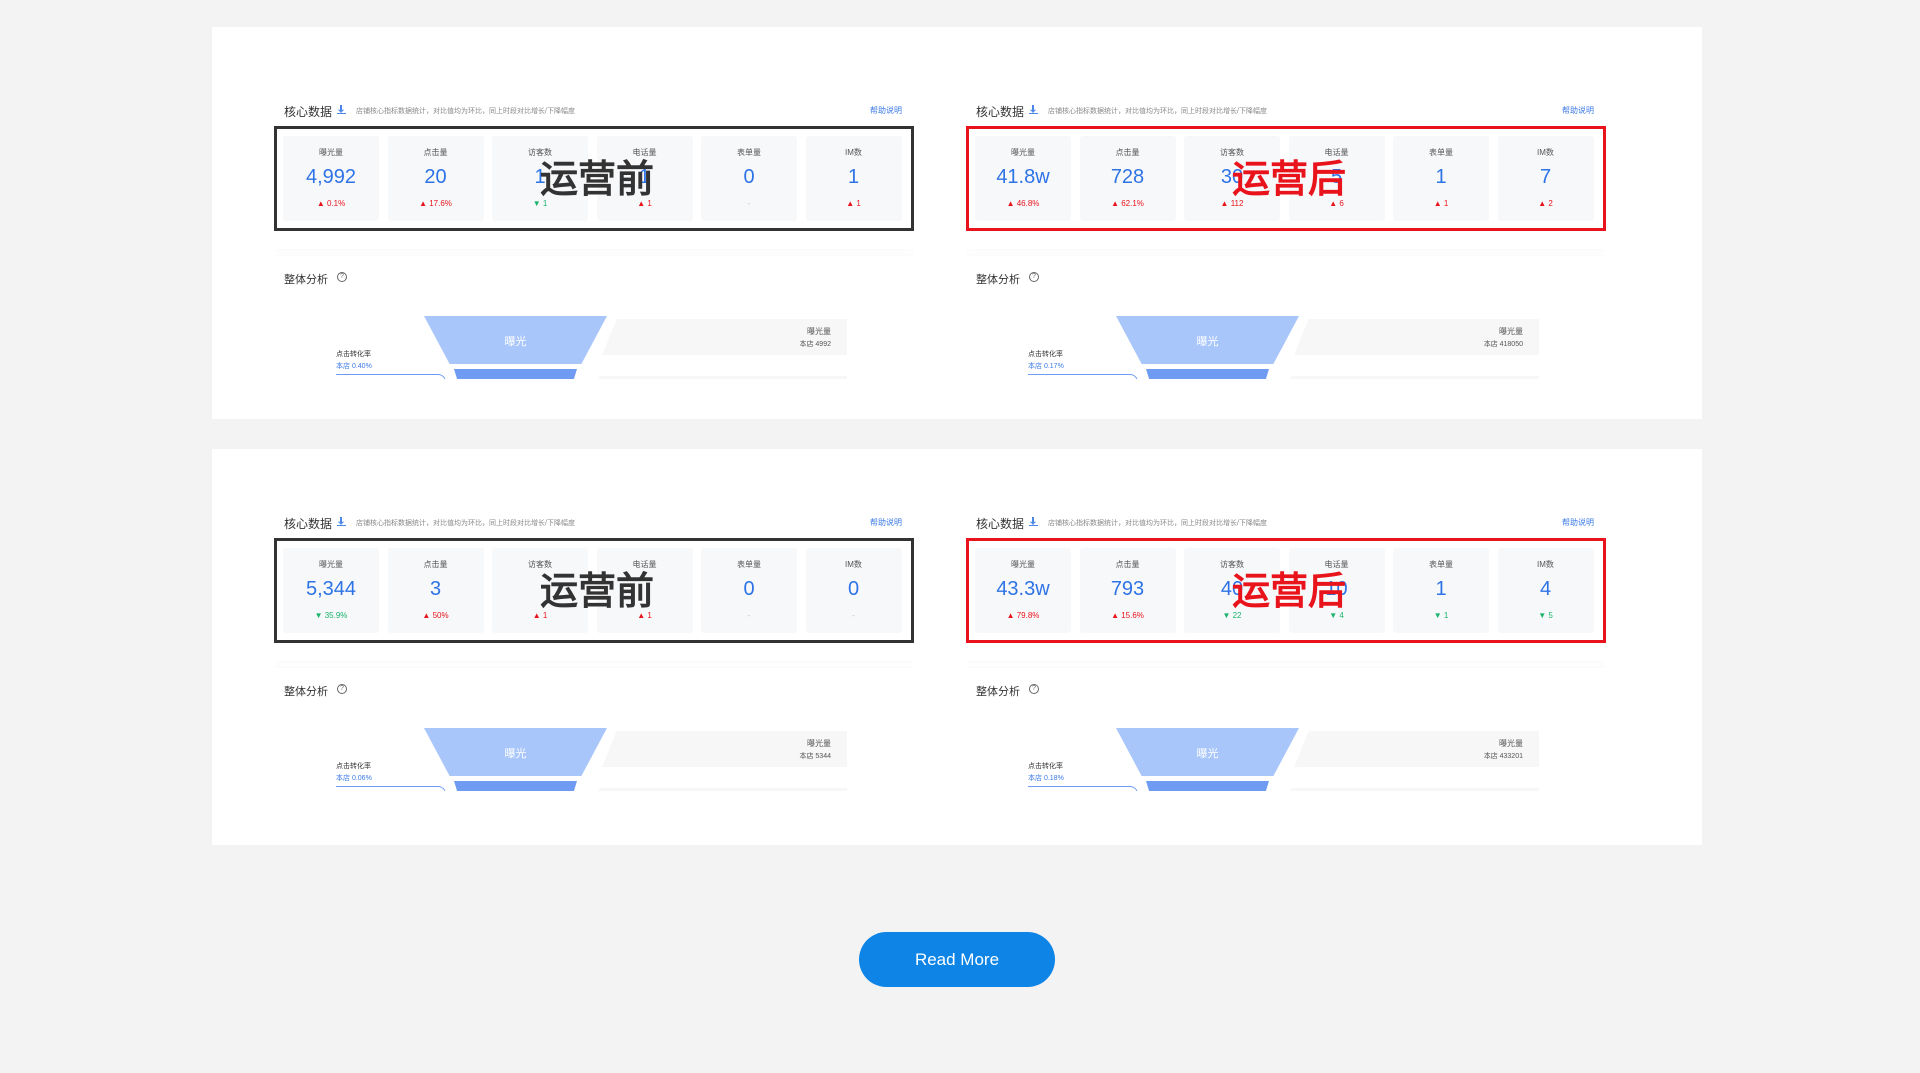  Describe the element at coordinates (1286, 729) in the screenshot. I see `overall-analysis-section: 整体分析 ? 曝光 曝光量 本店 433201 点击转化率 本店 0.18%` at that location.